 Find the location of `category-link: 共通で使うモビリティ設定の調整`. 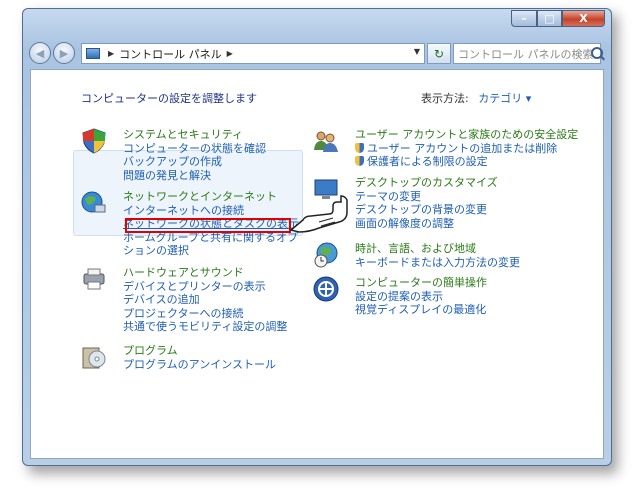

category-link: 共通で使うモビリティ設定の調整 is located at coordinates (233, 327).